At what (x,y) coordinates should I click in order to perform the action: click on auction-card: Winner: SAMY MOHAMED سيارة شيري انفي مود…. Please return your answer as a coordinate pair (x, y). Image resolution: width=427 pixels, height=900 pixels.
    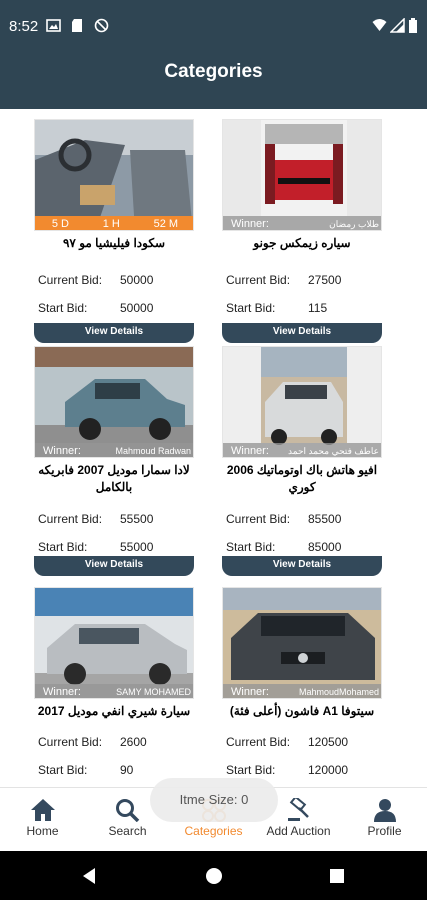
    Looking at the image, I should click on (114, 687).